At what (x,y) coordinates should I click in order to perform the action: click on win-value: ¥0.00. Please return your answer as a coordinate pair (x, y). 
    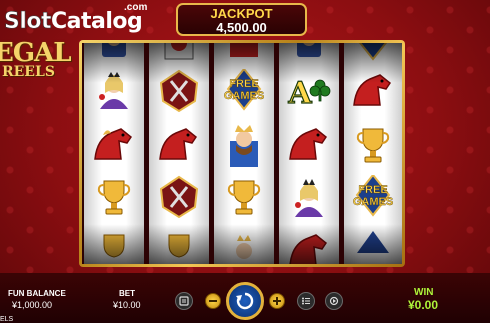
    Looking at the image, I should click on (423, 305).